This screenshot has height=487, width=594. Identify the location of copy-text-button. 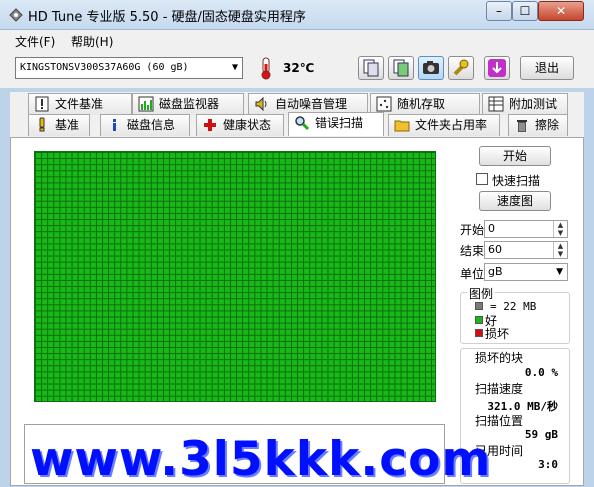
(371, 68).